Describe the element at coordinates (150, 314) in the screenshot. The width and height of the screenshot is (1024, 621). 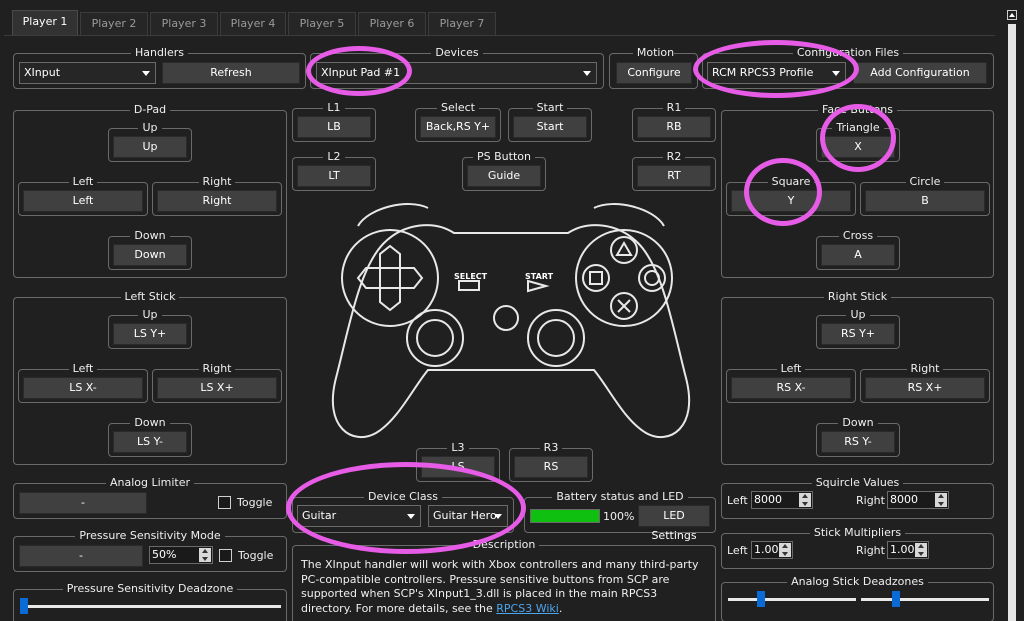
I see `ls-up-label: Up` at that location.